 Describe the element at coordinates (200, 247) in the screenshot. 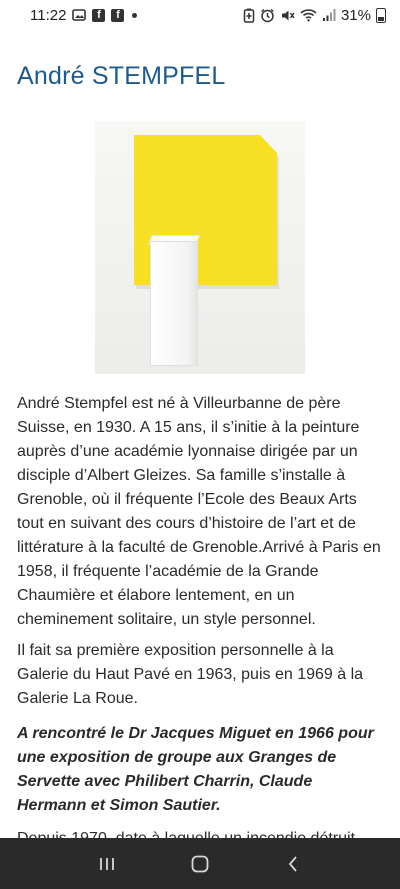

I see `artwork-image` at that location.